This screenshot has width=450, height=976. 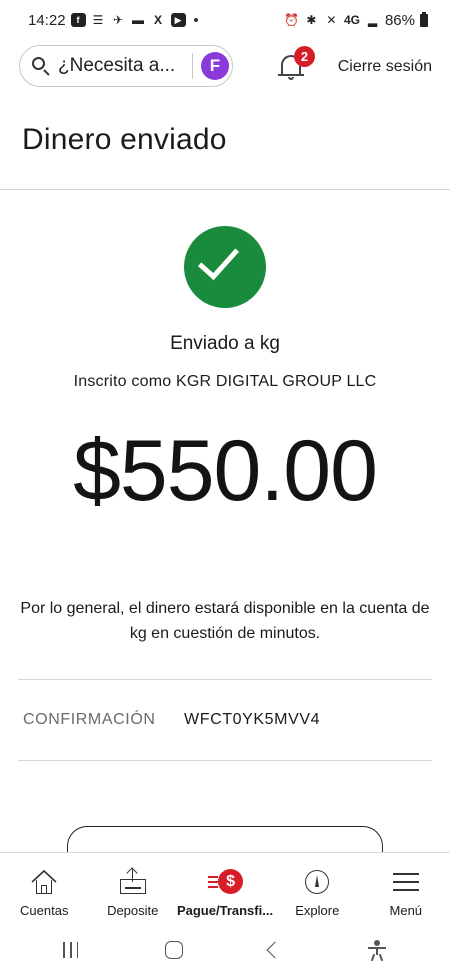 What do you see at coordinates (133, 882) in the screenshot?
I see `deposit-icon` at bounding box center [133, 882].